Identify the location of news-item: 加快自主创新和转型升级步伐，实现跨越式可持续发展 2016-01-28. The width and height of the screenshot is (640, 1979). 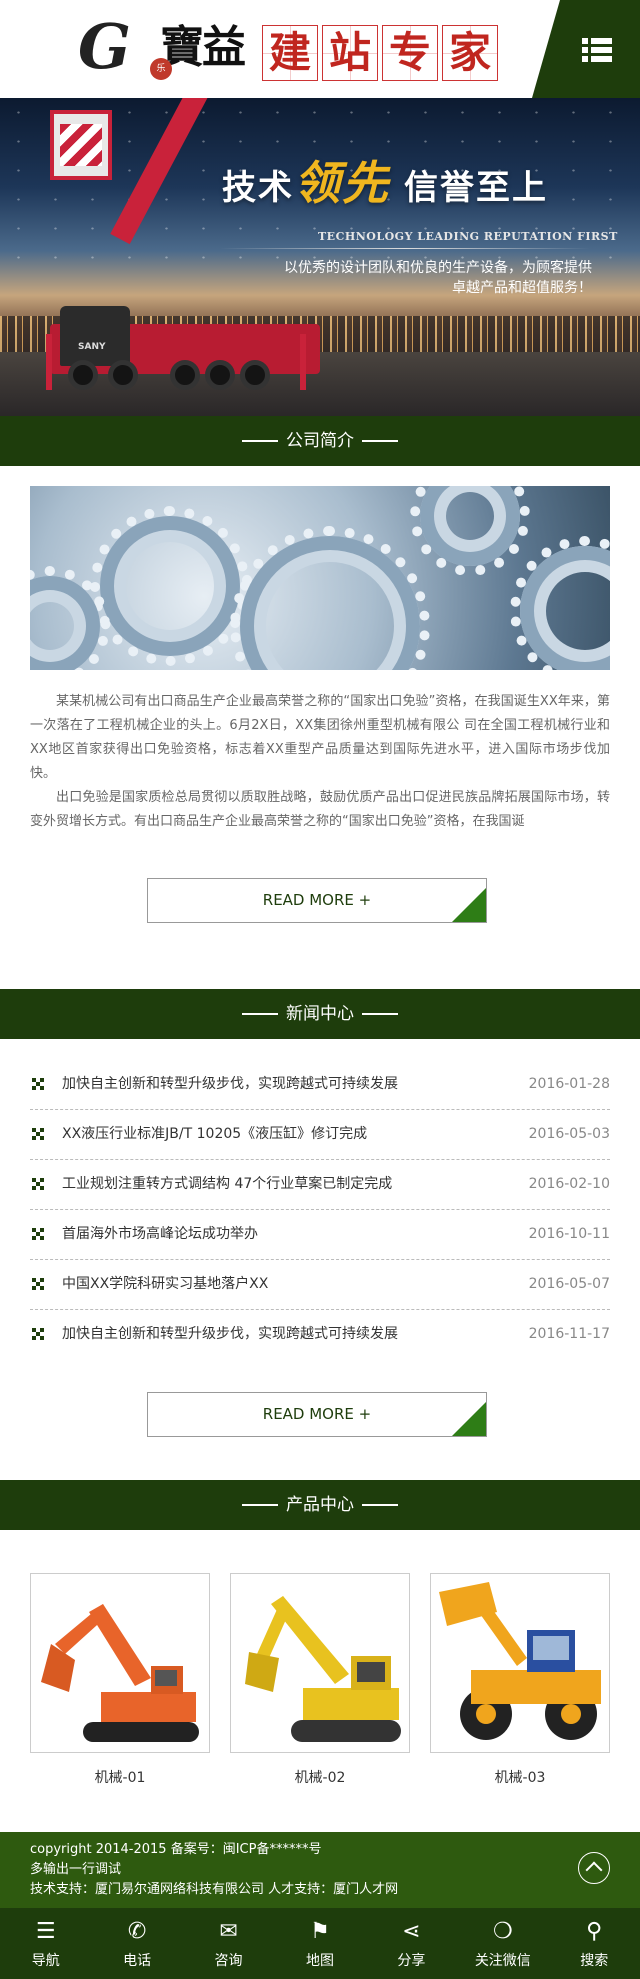
(320, 1085).